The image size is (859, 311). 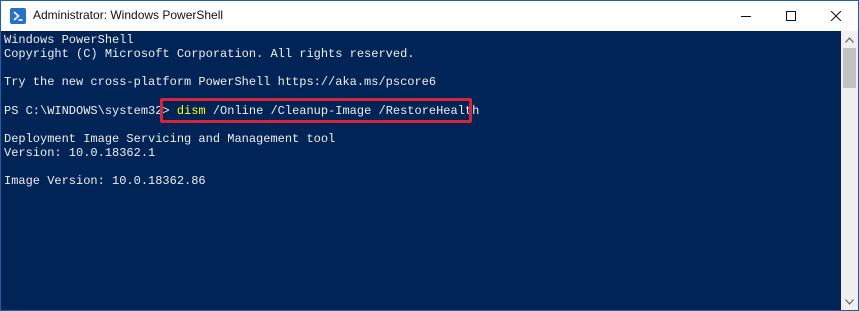 I want to click on scroll-down-button, so click(x=849, y=301).